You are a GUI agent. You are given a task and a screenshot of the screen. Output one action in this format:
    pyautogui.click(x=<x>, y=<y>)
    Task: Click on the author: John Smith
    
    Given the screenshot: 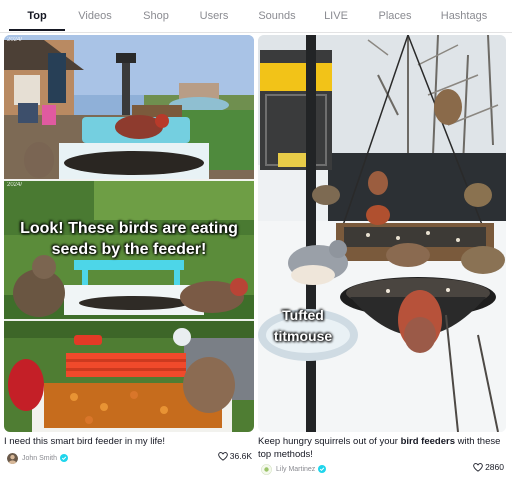 What is the action you would take?
    pyautogui.click(x=38, y=458)
    